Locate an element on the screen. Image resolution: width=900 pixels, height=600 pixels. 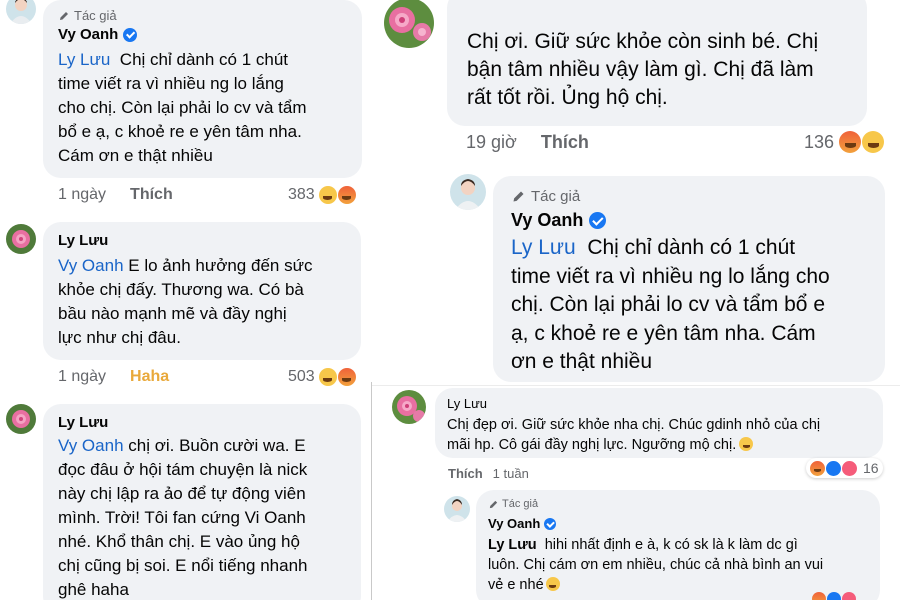
comment-meta: Thích 1 tuần is located at coordinates (488, 473).